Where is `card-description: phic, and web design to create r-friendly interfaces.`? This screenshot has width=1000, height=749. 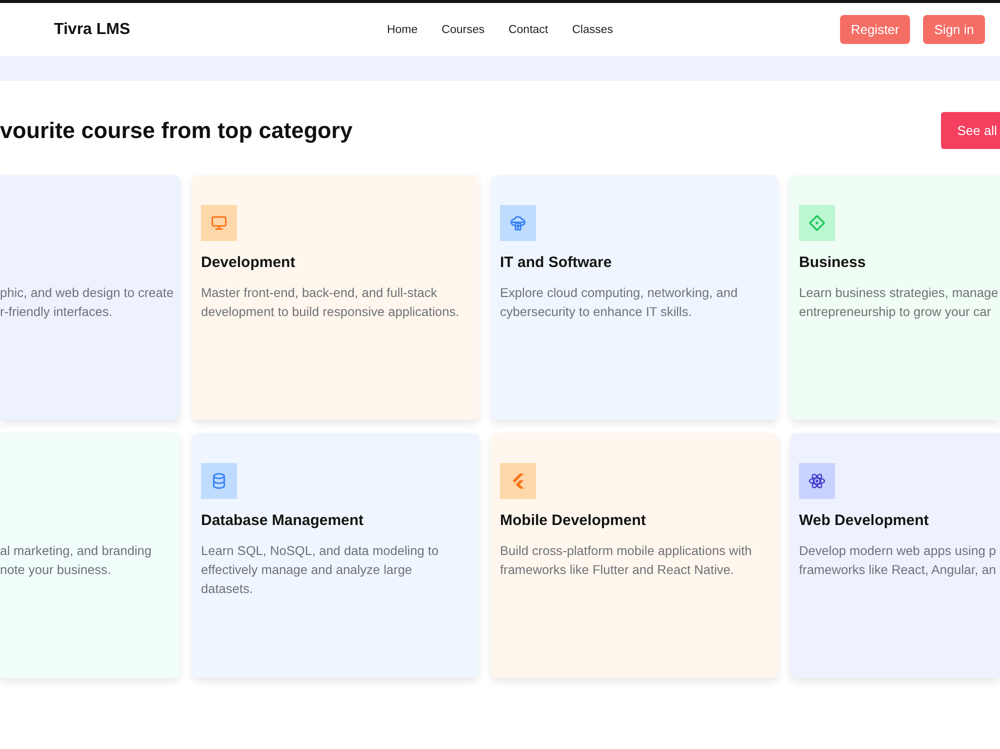
card-description: phic, and web design to create r-friendly interfaces. is located at coordinates (87, 302).